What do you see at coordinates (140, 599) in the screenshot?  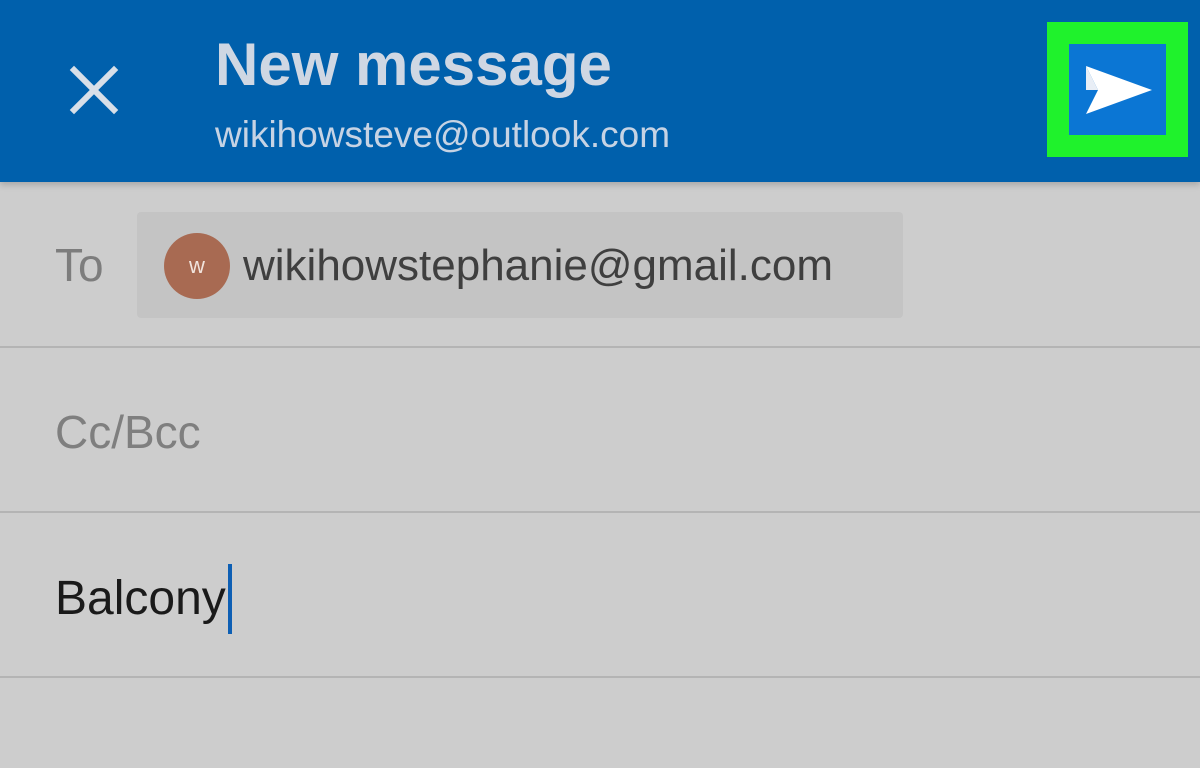 I see `subject-input: Balcony` at bounding box center [140, 599].